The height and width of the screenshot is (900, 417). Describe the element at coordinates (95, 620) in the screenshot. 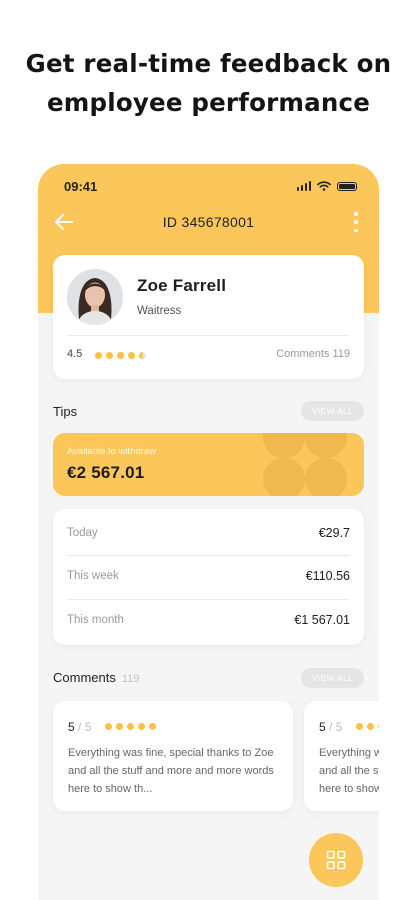

I see `tips-row-label: This month` at that location.